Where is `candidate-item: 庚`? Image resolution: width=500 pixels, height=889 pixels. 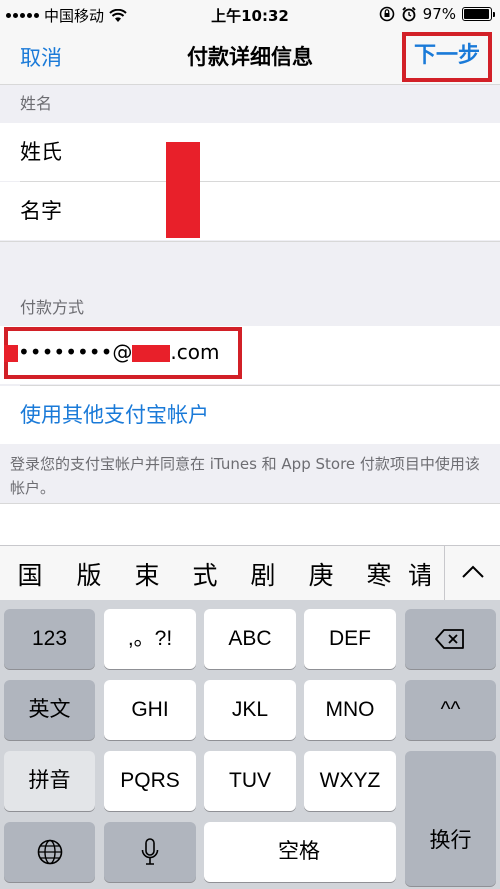 candidate-item: 庚 is located at coordinates (321, 574).